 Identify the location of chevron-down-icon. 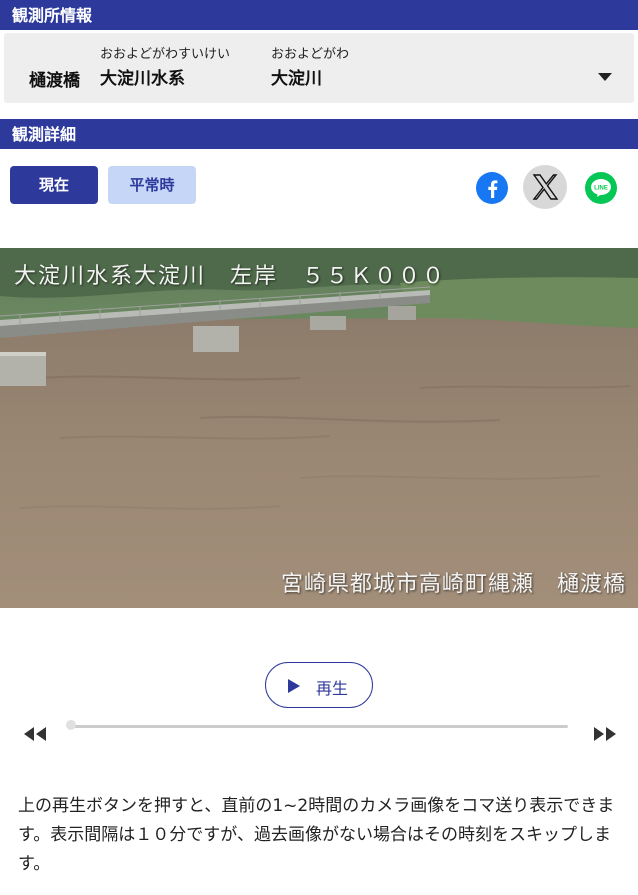
(605, 77).